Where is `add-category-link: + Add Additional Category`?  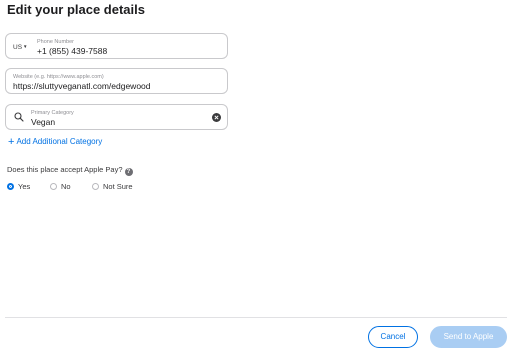 add-category-link: + Add Additional Category is located at coordinates (55, 142).